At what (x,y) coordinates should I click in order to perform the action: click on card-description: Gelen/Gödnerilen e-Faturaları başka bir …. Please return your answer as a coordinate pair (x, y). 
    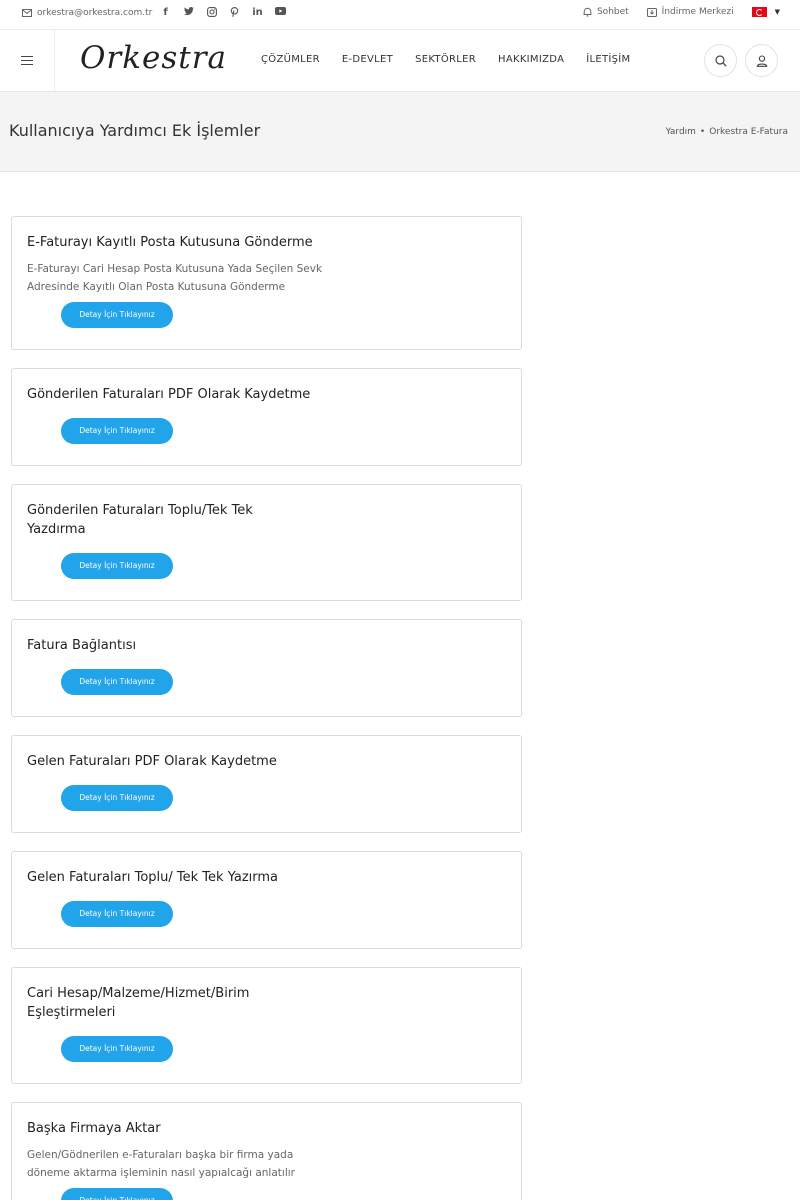
    Looking at the image, I should click on (161, 1164).